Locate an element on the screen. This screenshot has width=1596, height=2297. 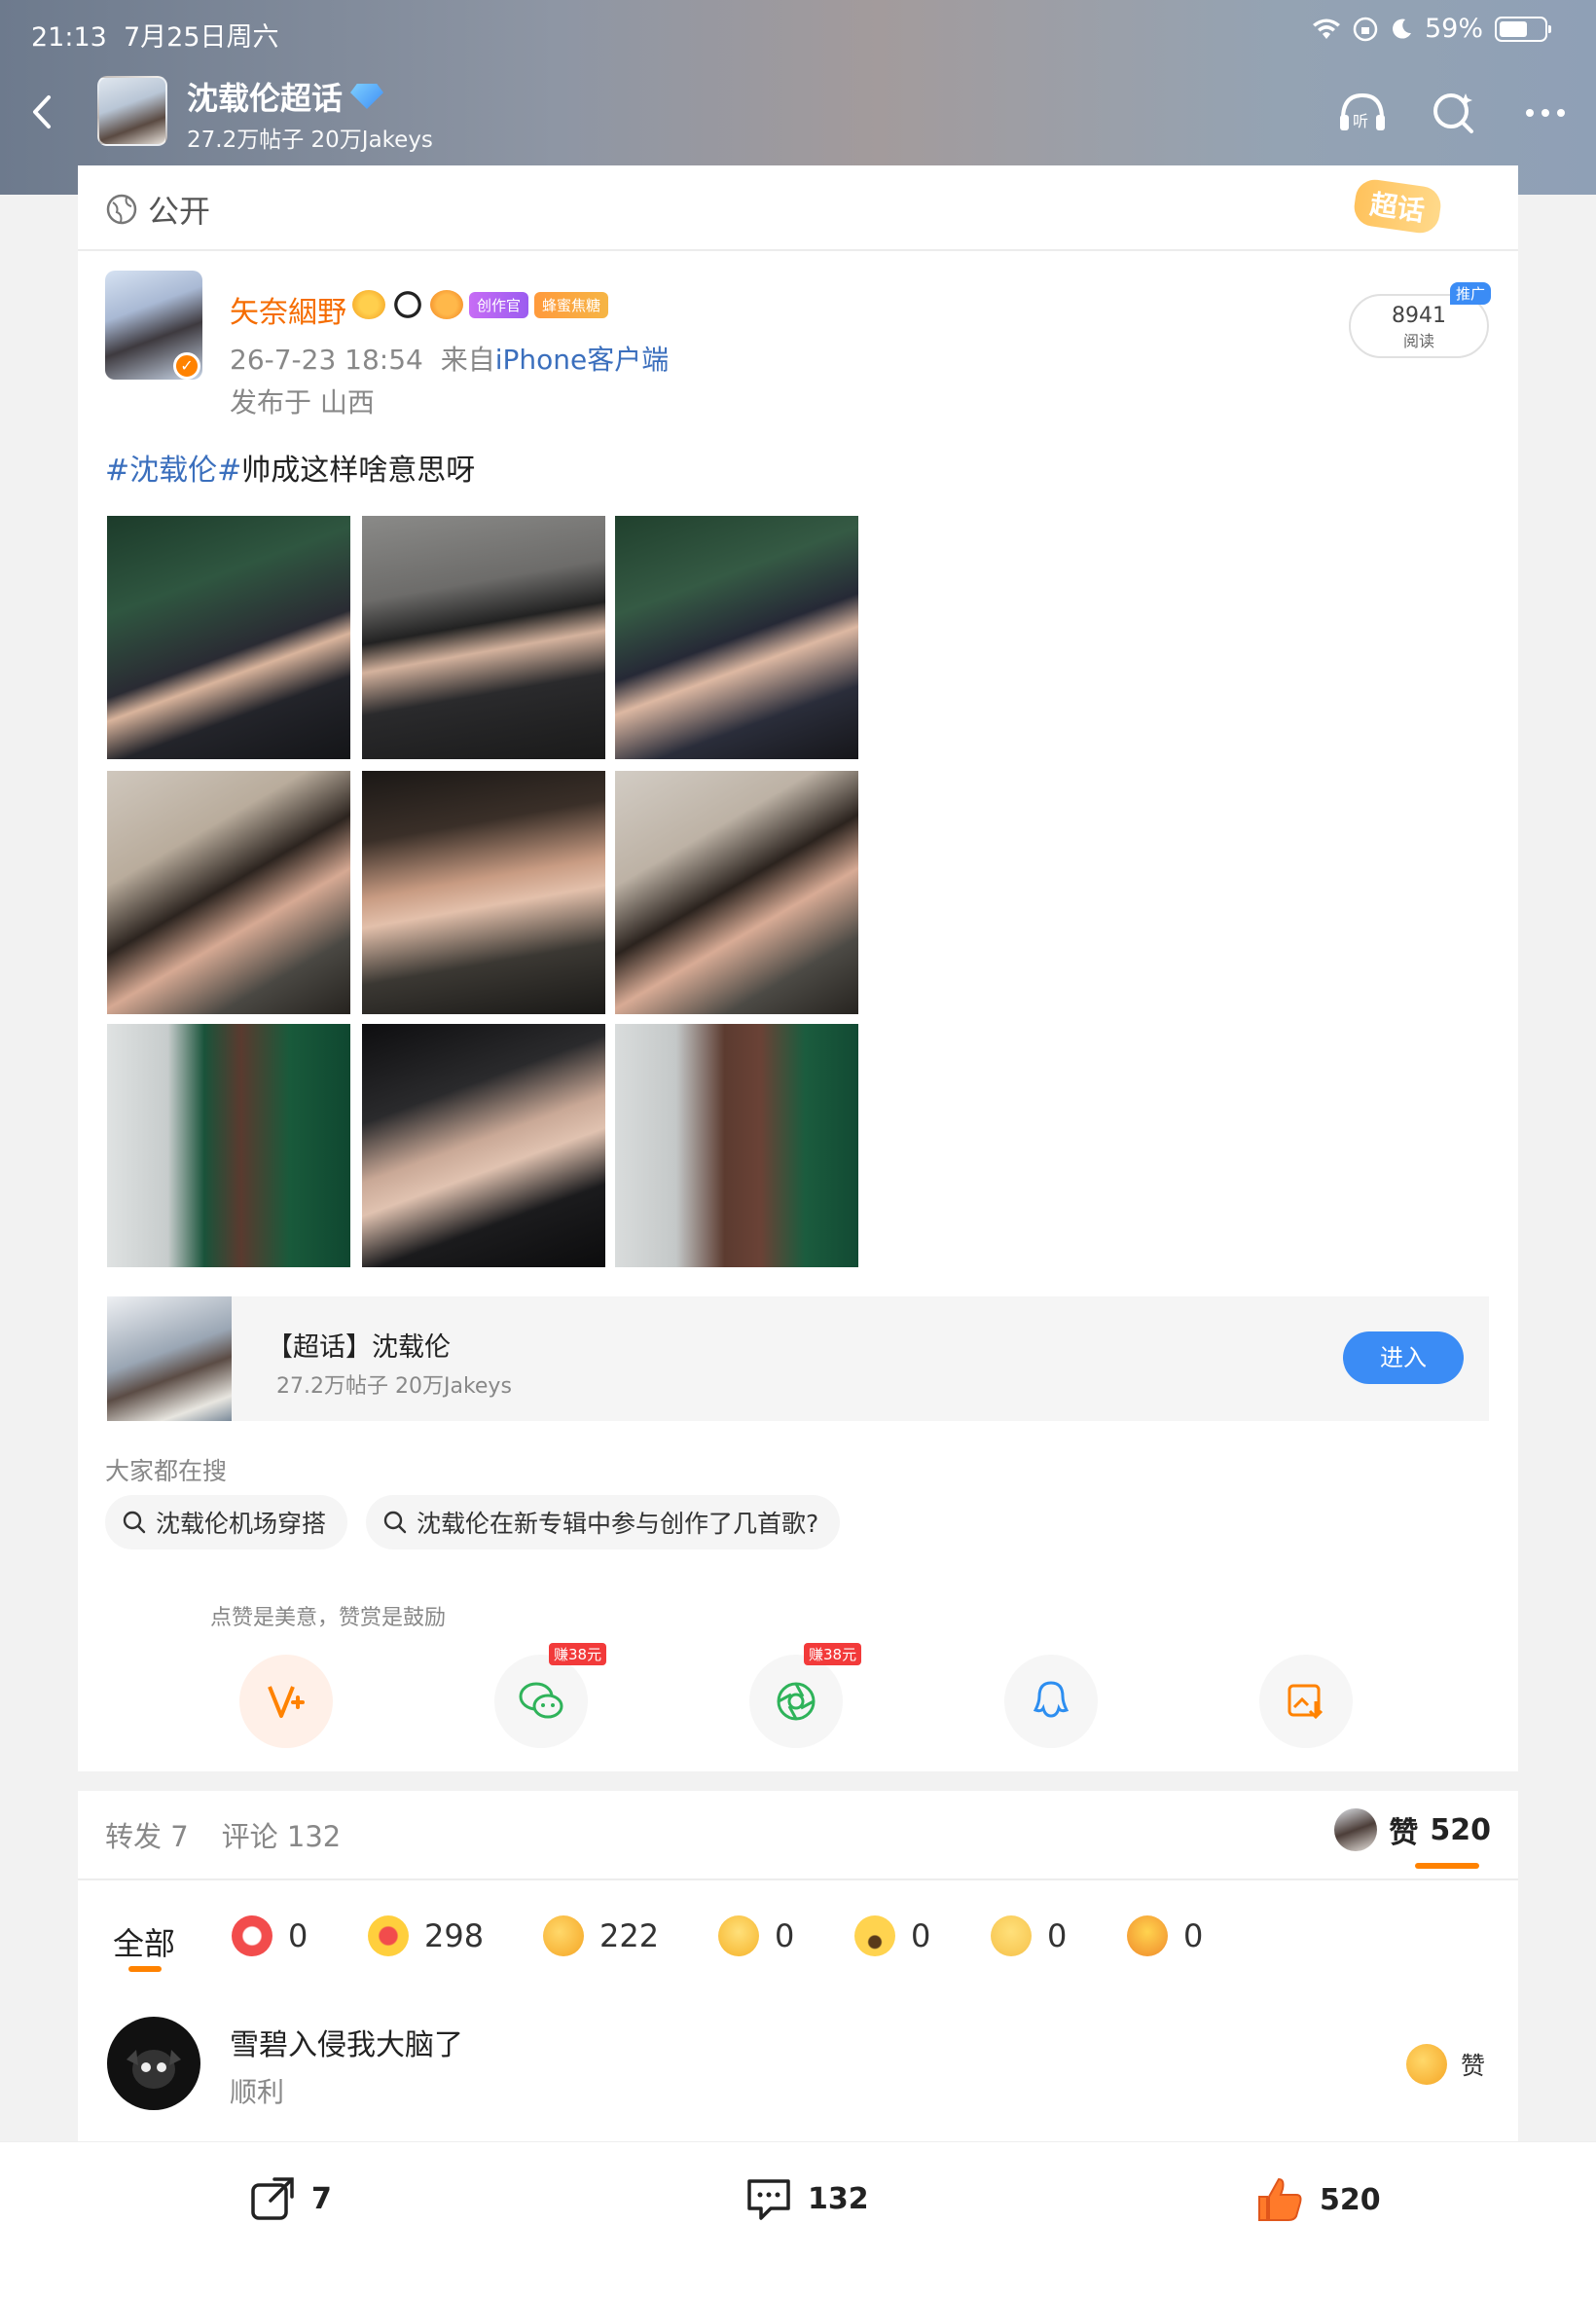
share-qq-button is located at coordinates (1051, 1701).